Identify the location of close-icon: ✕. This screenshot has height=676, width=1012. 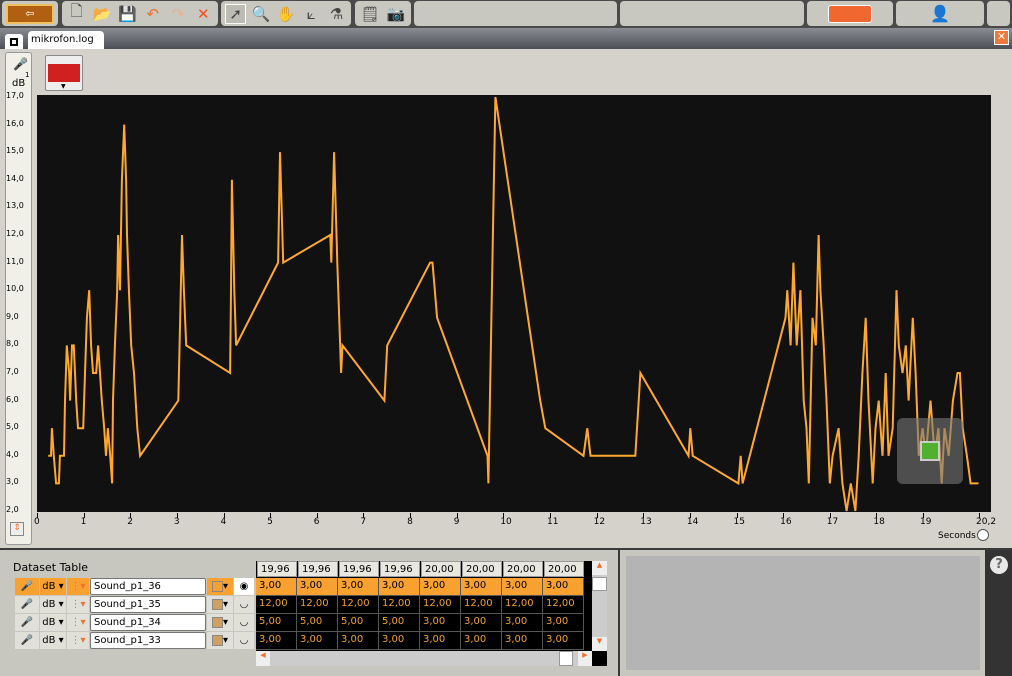
(1001, 37).